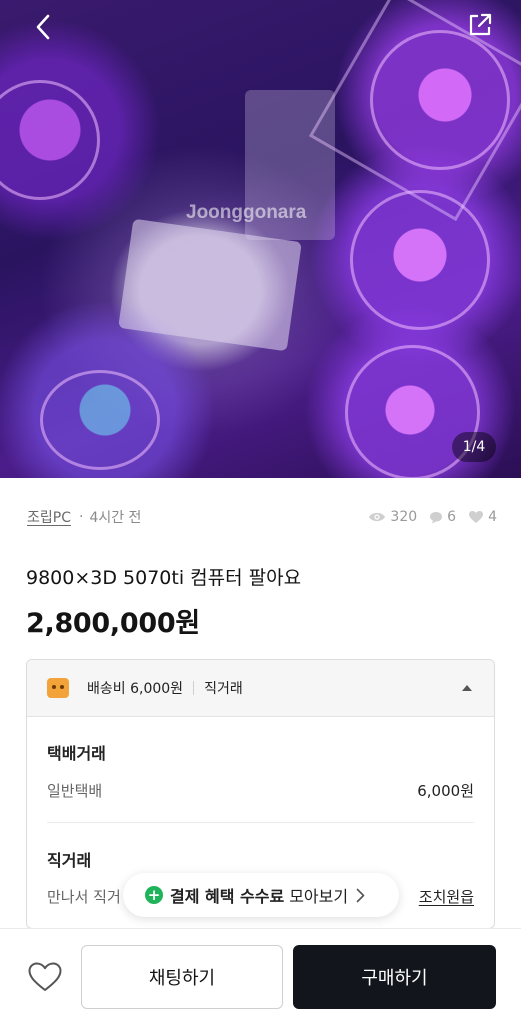 Image resolution: width=521 pixels, height=1024 pixels. Describe the element at coordinates (467, 688) in the screenshot. I see `caret-up-icon` at that location.